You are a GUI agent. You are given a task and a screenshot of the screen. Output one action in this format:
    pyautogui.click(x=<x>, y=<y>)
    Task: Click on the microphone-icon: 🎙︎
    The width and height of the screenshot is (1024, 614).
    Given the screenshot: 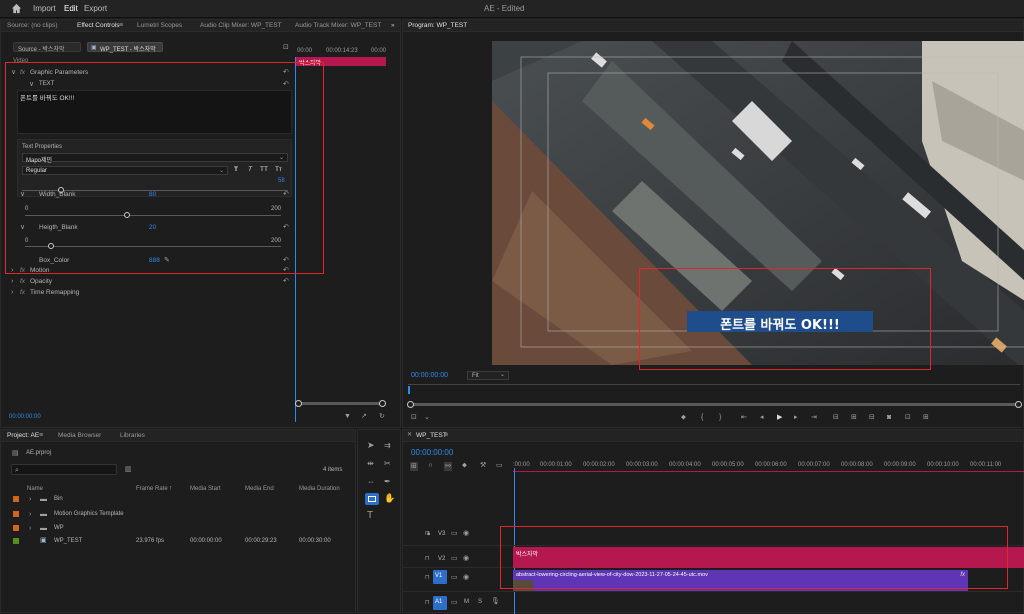 What is the action you would take?
    pyautogui.click(x=495, y=601)
    